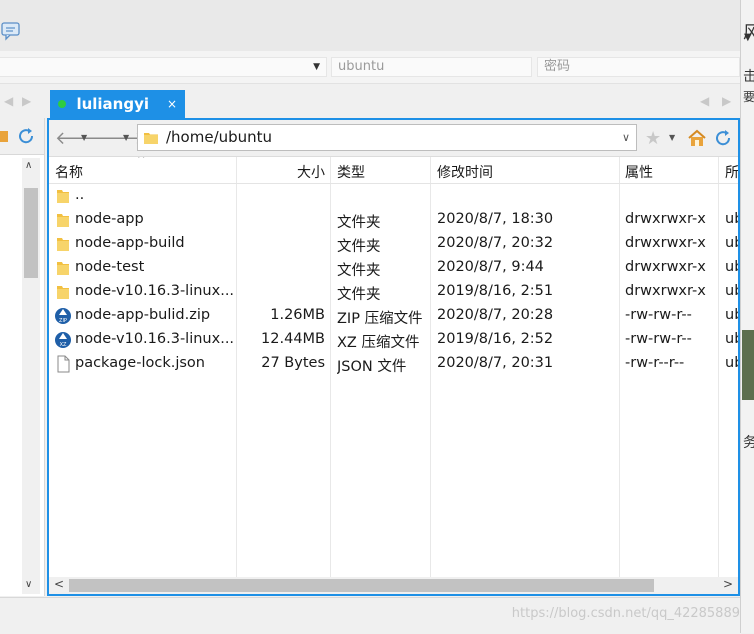 This screenshot has height=634, width=754. Describe the element at coordinates (372, 367) in the screenshot. I see `file-type: JSON 文件` at that location.